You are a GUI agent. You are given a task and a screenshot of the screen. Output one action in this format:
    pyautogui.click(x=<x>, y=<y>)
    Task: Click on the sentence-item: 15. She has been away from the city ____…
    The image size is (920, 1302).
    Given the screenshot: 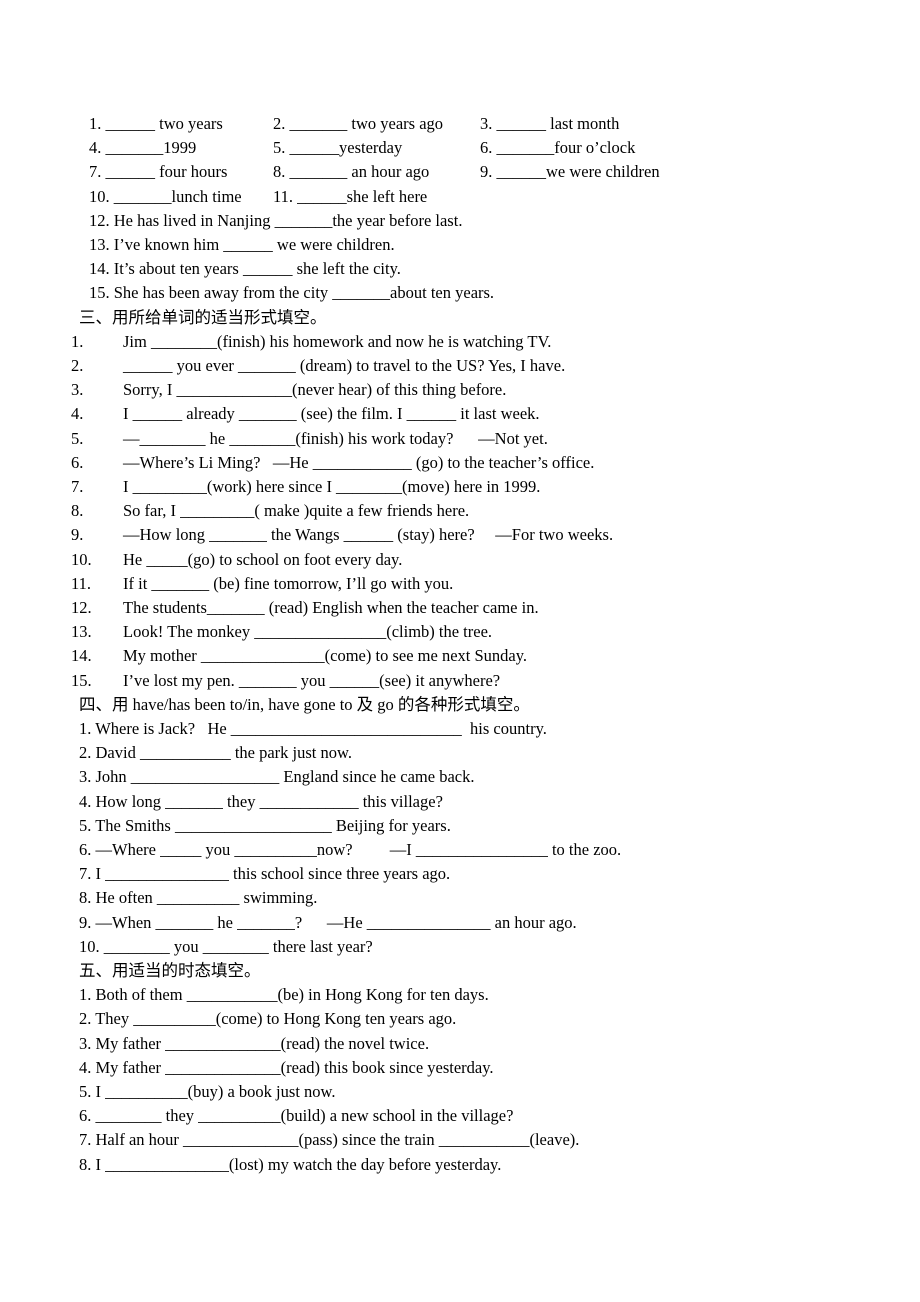 What is the action you would take?
    pyautogui.click(x=292, y=293)
    